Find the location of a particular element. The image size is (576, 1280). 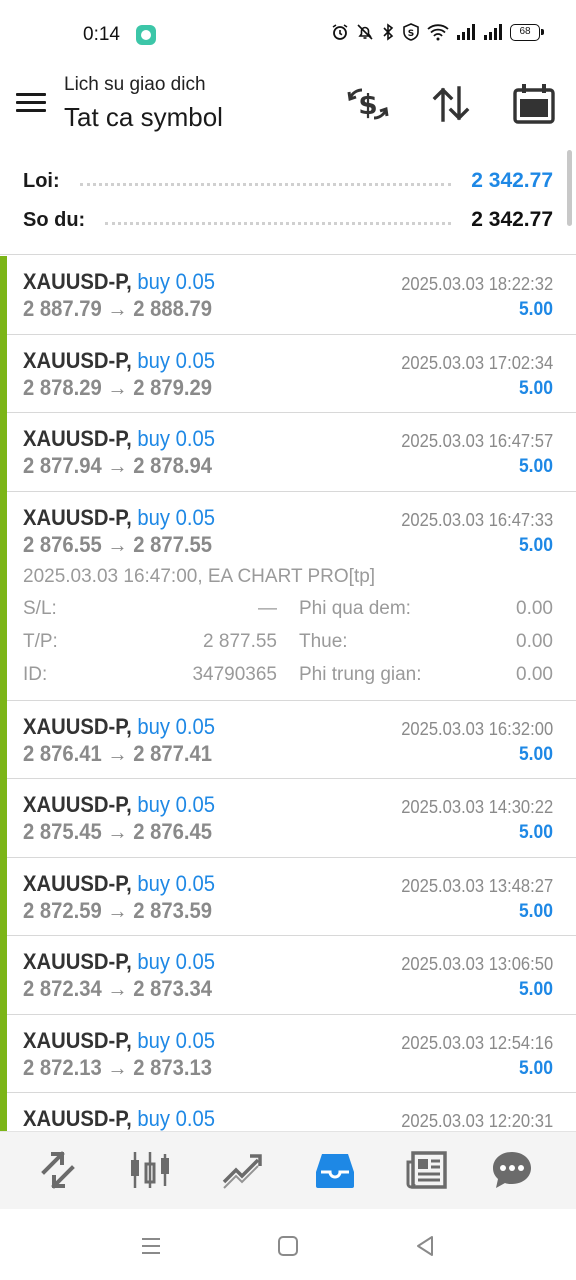

tab-trade is located at coordinates (242, 1170).